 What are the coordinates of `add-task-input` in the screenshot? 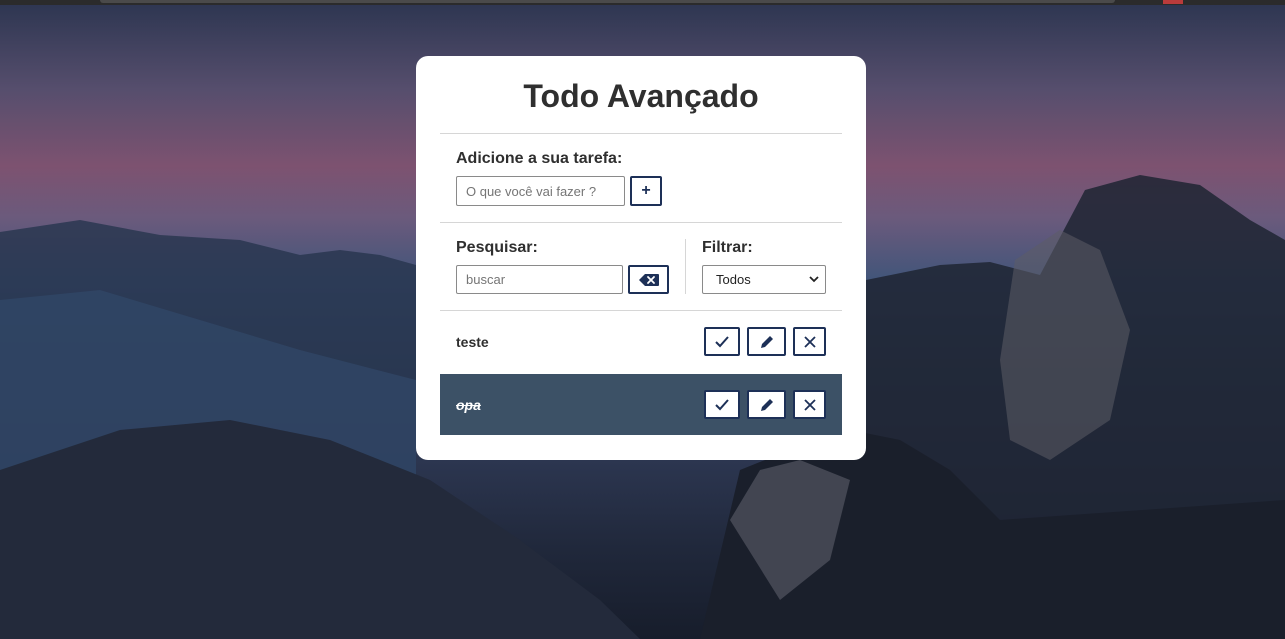 It's located at (540, 191).